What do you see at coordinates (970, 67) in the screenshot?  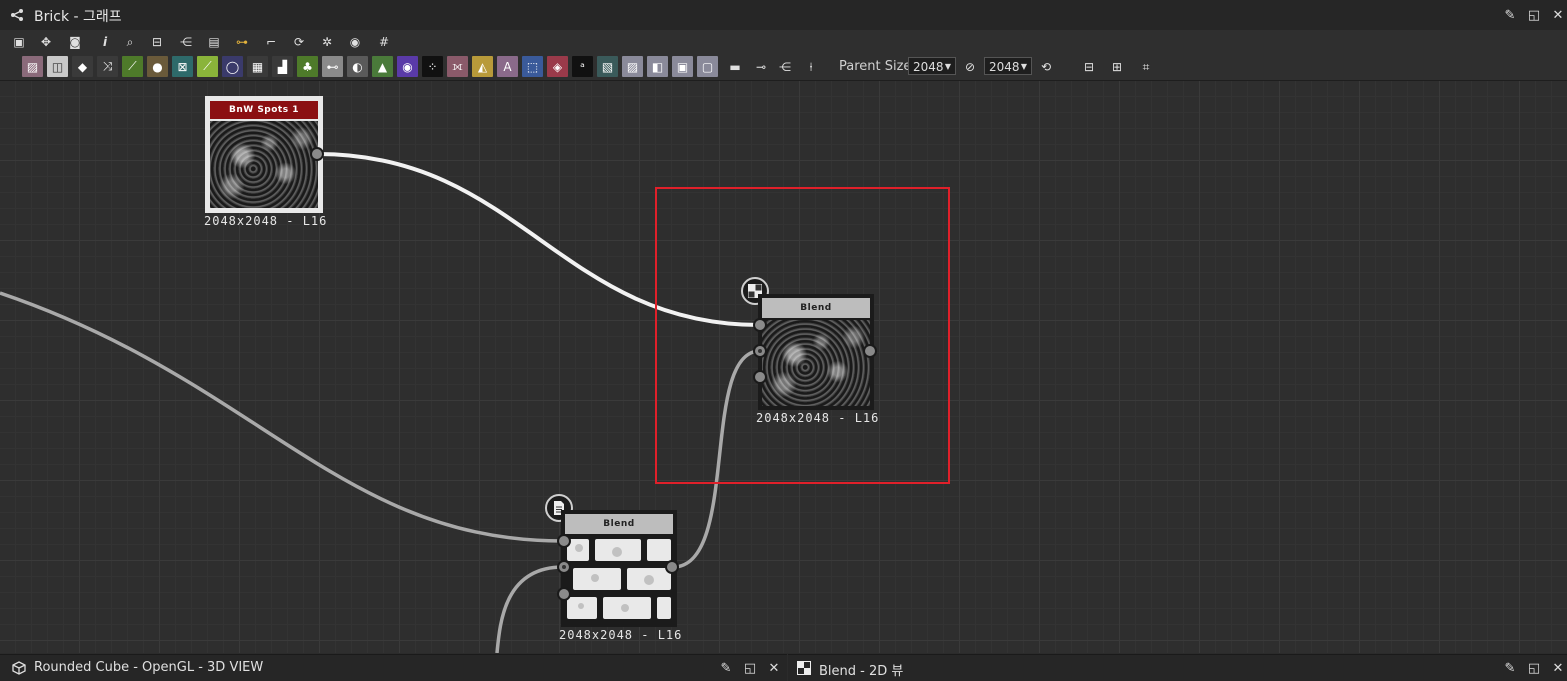 I see `link-icon: ⊘` at bounding box center [970, 67].